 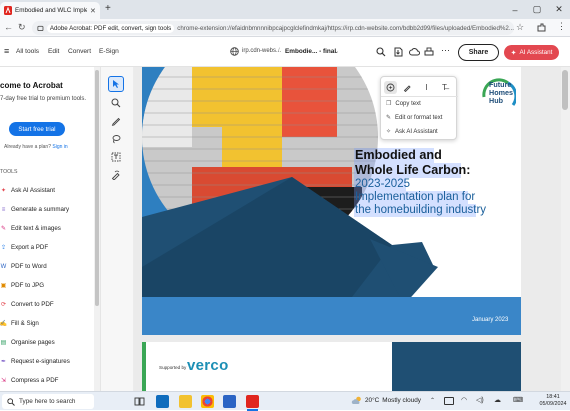 What do you see at coordinates (497, 400) in the screenshot?
I see `onedrive-icon: ☁` at bounding box center [497, 400].